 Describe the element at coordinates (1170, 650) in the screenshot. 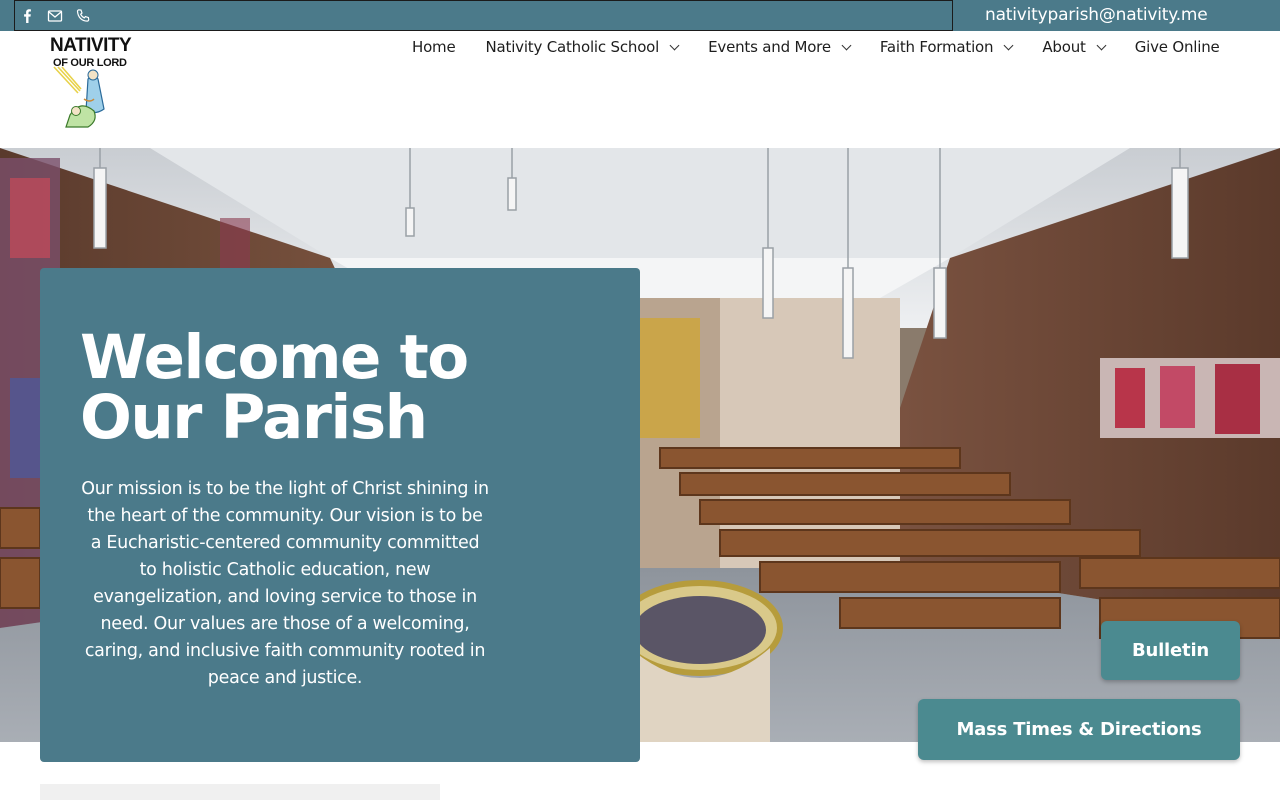

I see `bulletin-button: Bulletin` at that location.